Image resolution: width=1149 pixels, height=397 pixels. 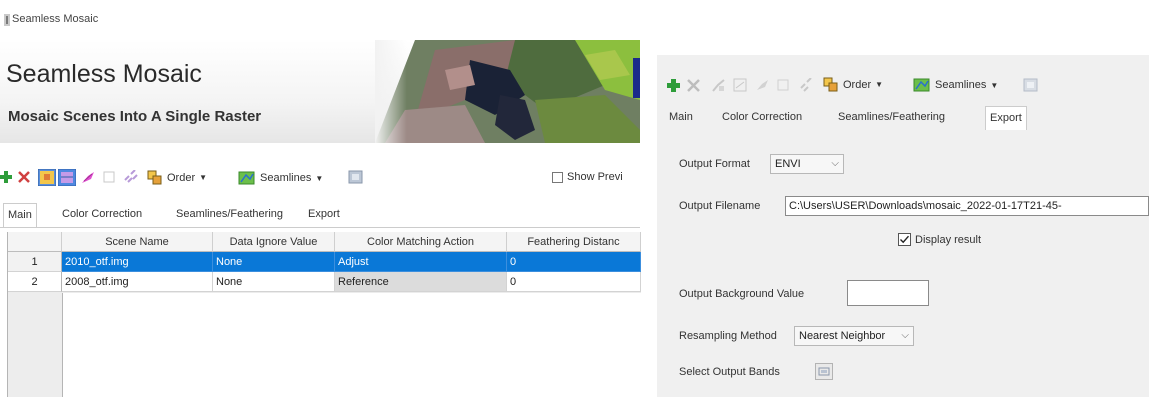 What do you see at coordinates (35, 282) in the screenshot?
I see `row-number: 2` at bounding box center [35, 282].